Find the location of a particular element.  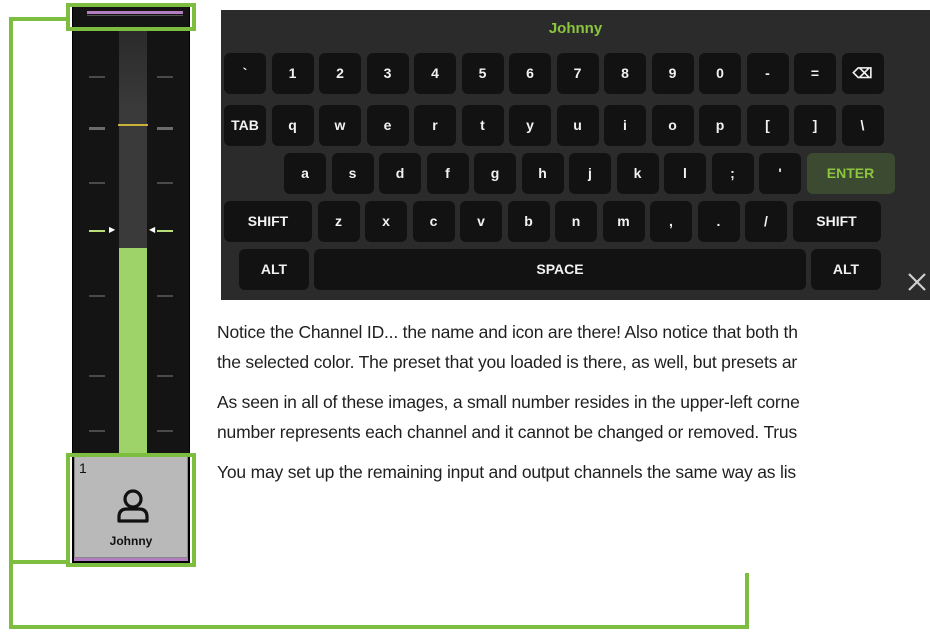

key: n is located at coordinates (576, 221).